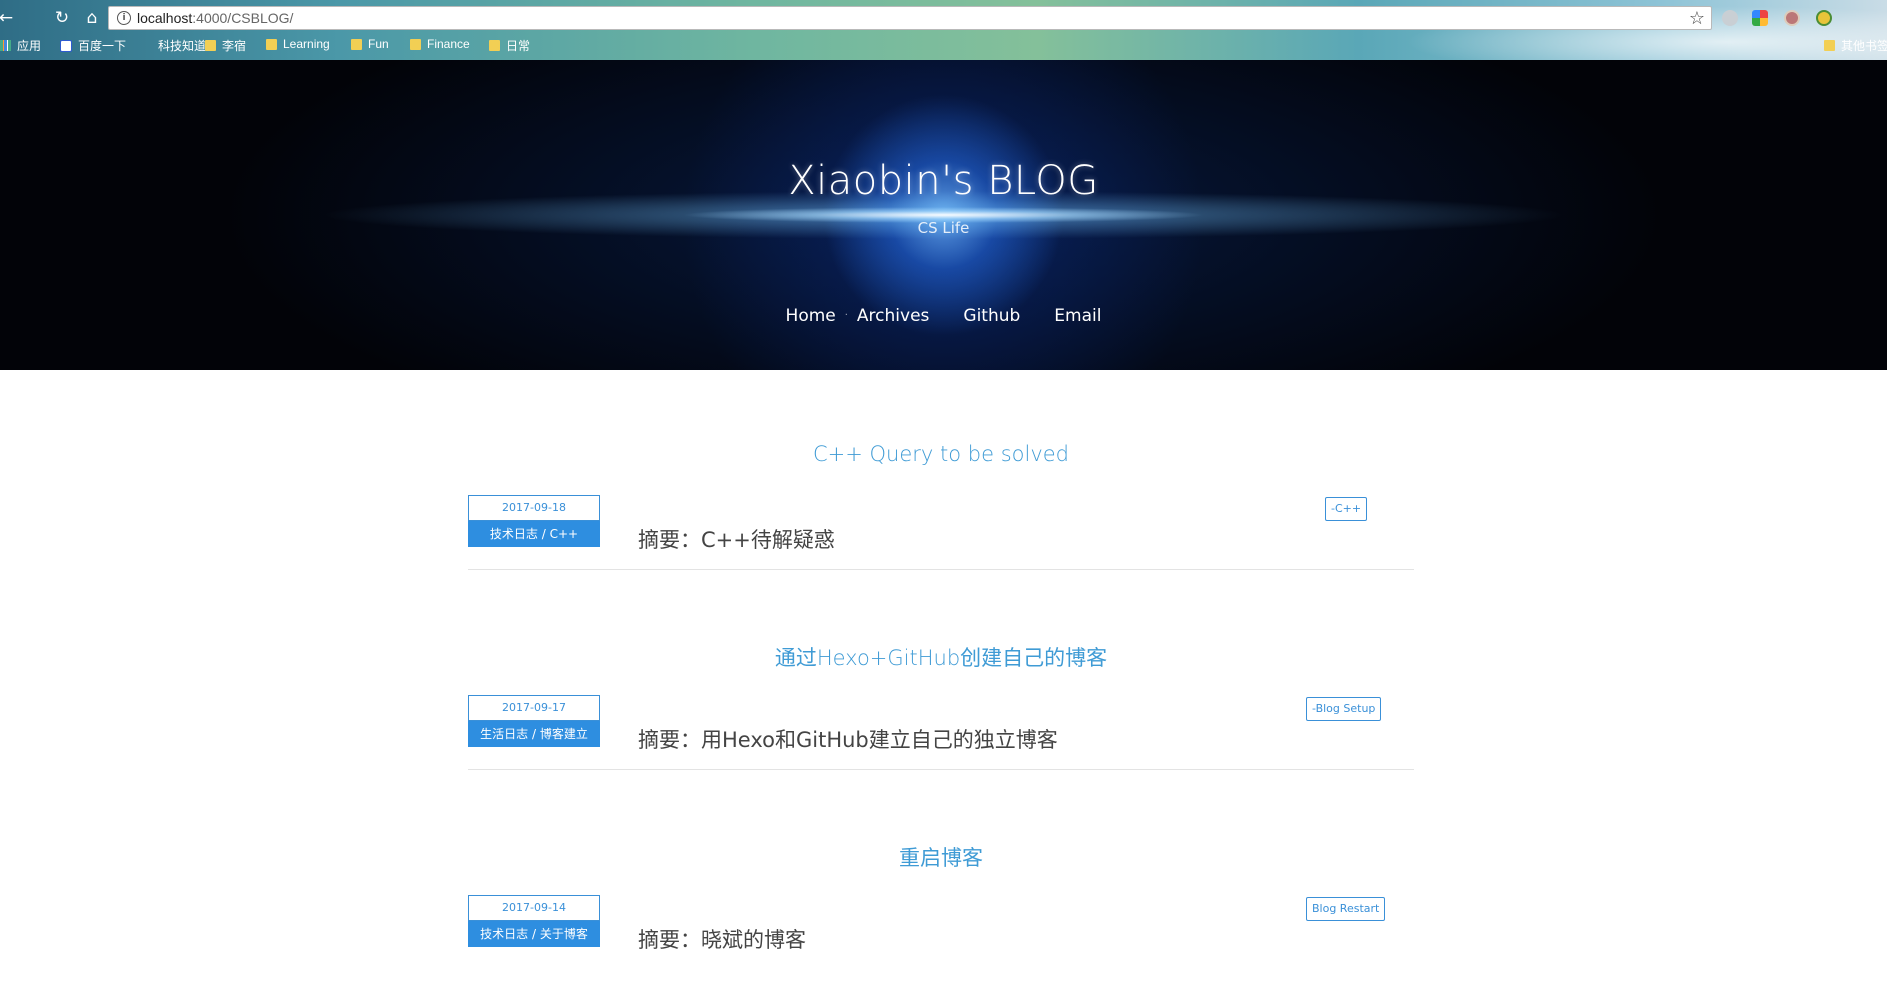  I want to click on post-category: 技术日志 / C++, so click(534, 534).